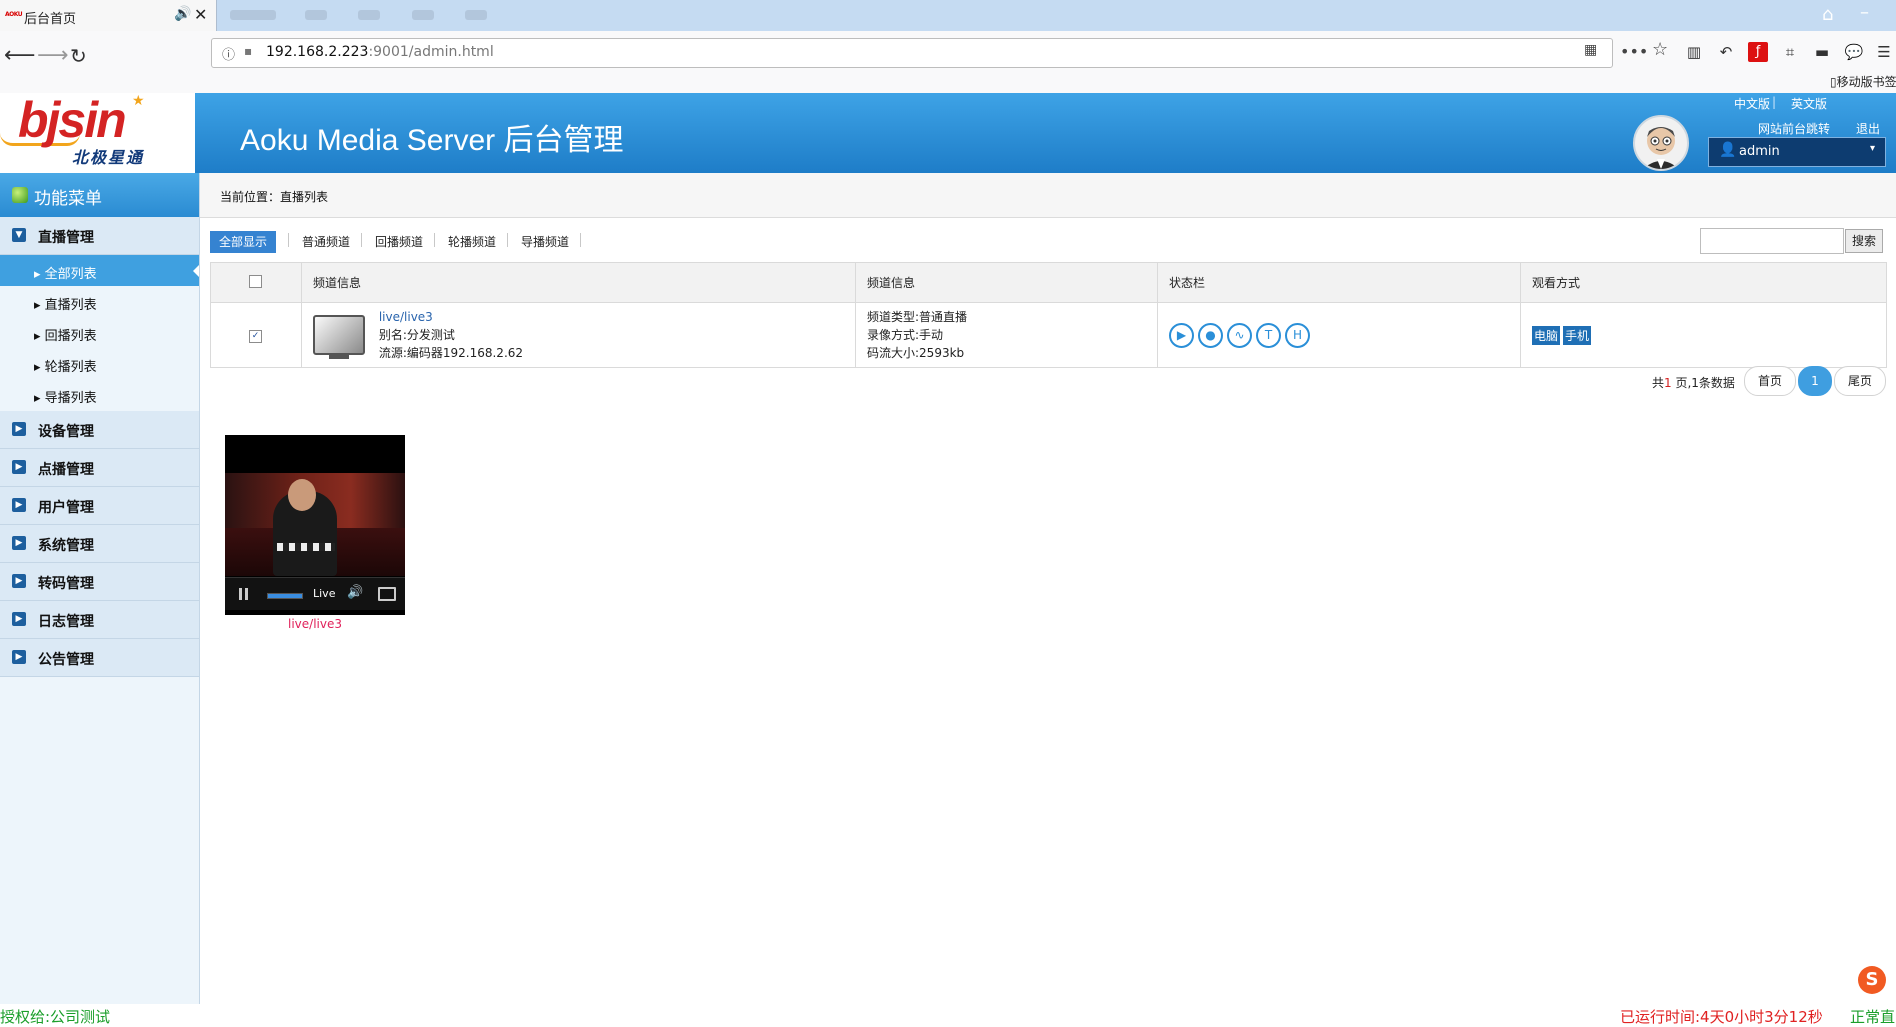 The height and width of the screenshot is (1027, 1896). What do you see at coordinates (1239, 335) in the screenshot?
I see `wave-icon: ∿` at bounding box center [1239, 335].